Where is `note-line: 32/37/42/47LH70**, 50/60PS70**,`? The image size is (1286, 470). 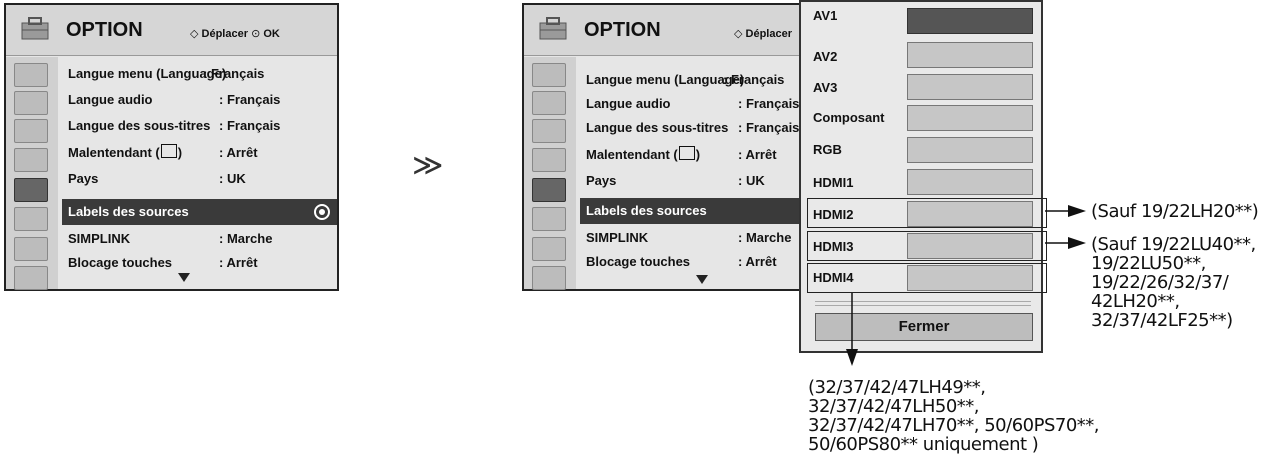
note-line: 32/37/42/47LH70**, 50/60PS70**, is located at coordinates (954, 425).